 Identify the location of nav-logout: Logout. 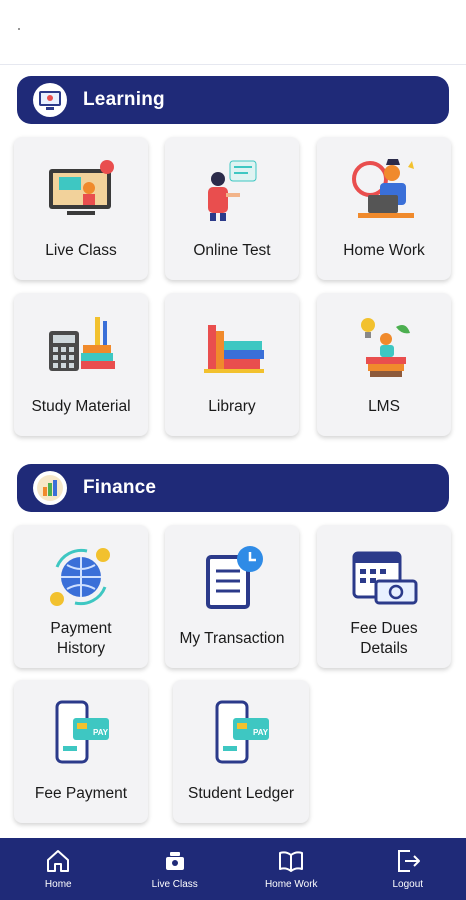
(408, 869).